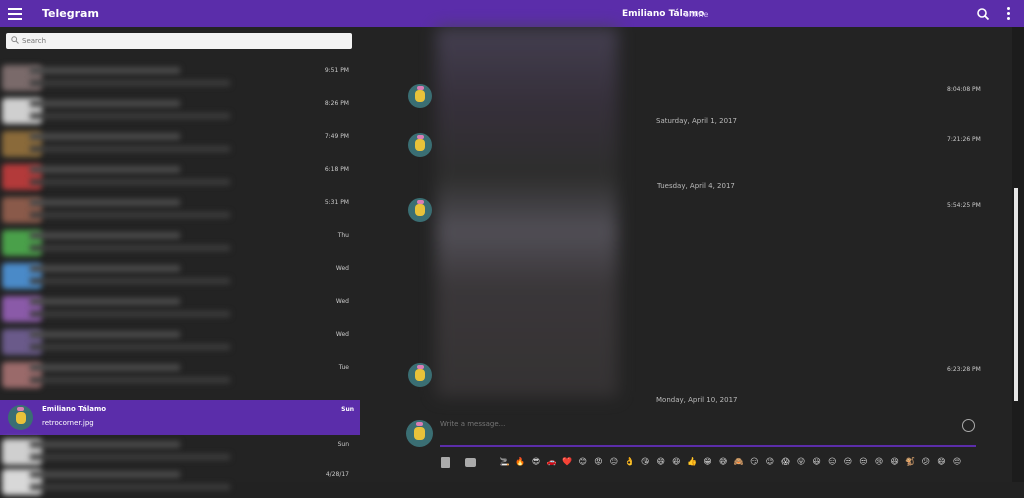  Describe the element at coordinates (177, 176) in the screenshot. I see `list-item: 6:18 PM` at that location.